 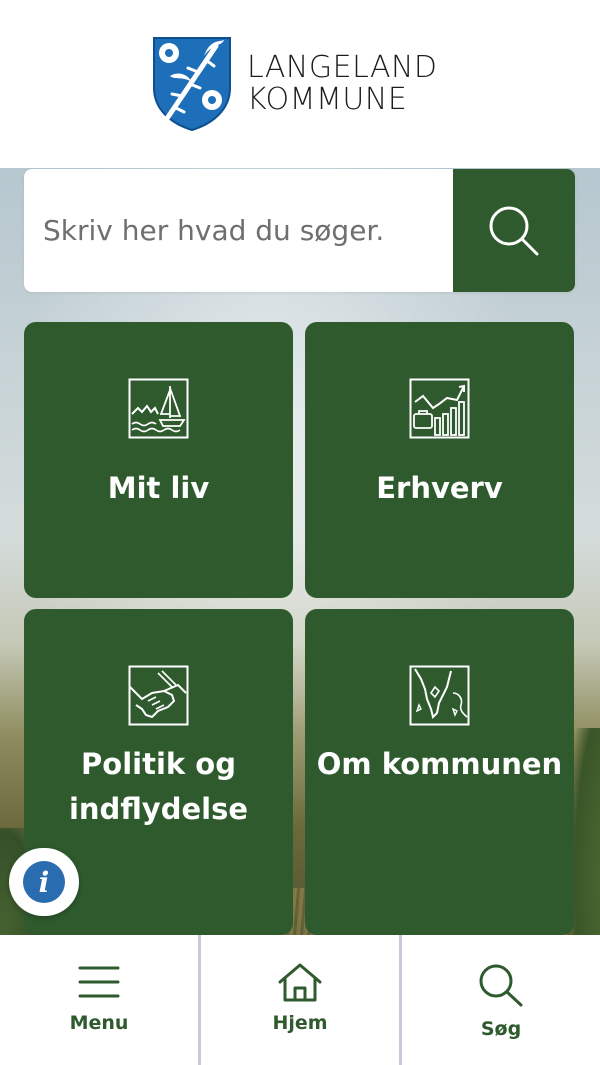 I want to click on info-icon: i, so click(x=44, y=882).